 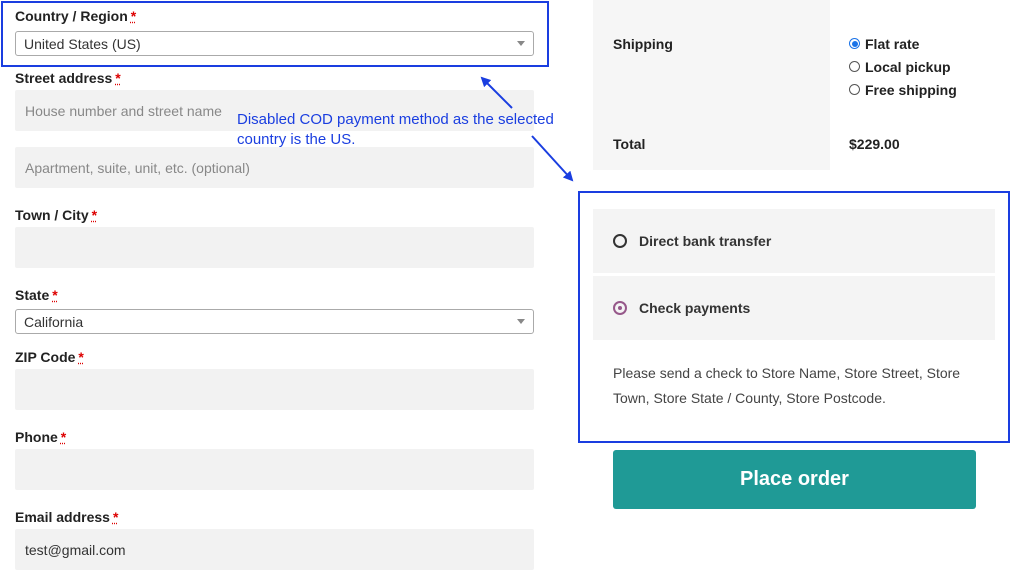 What do you see at coordinates (794, 479) in the screenshot?
I see `place-order-button: Place order` at bounding box center [794, 479].